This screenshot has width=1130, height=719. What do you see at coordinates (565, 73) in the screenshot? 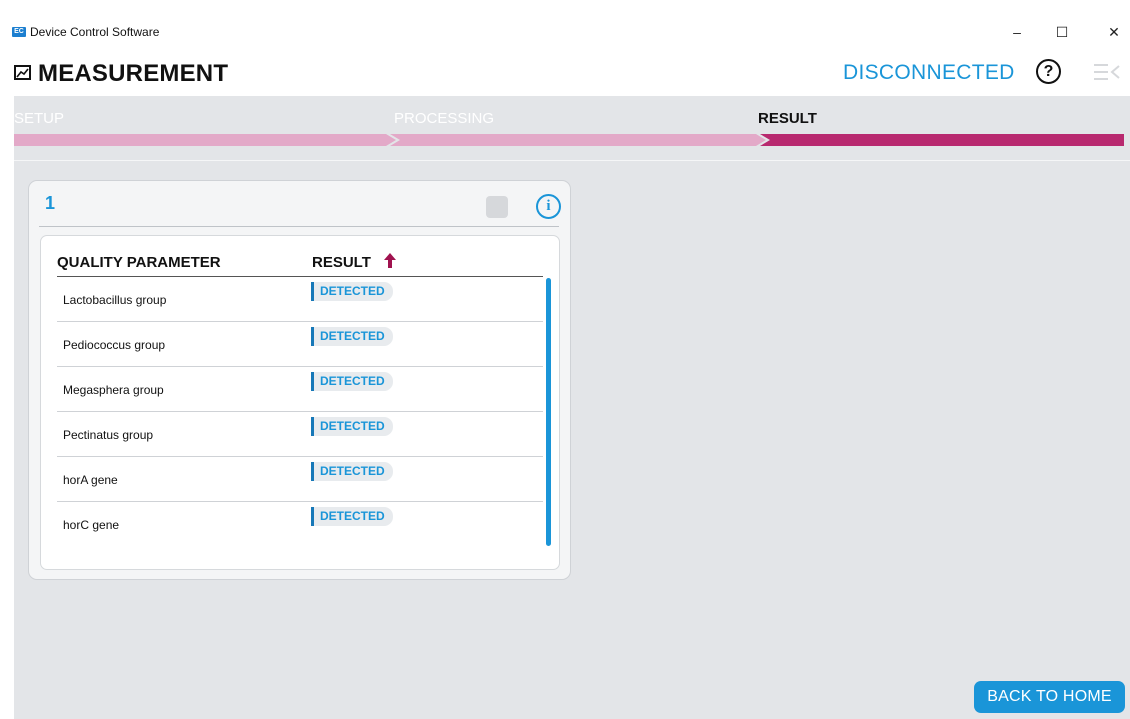
I see `page-header: MEASUREMENT DISCONNECTED ?` at bounding box center [565, 73].